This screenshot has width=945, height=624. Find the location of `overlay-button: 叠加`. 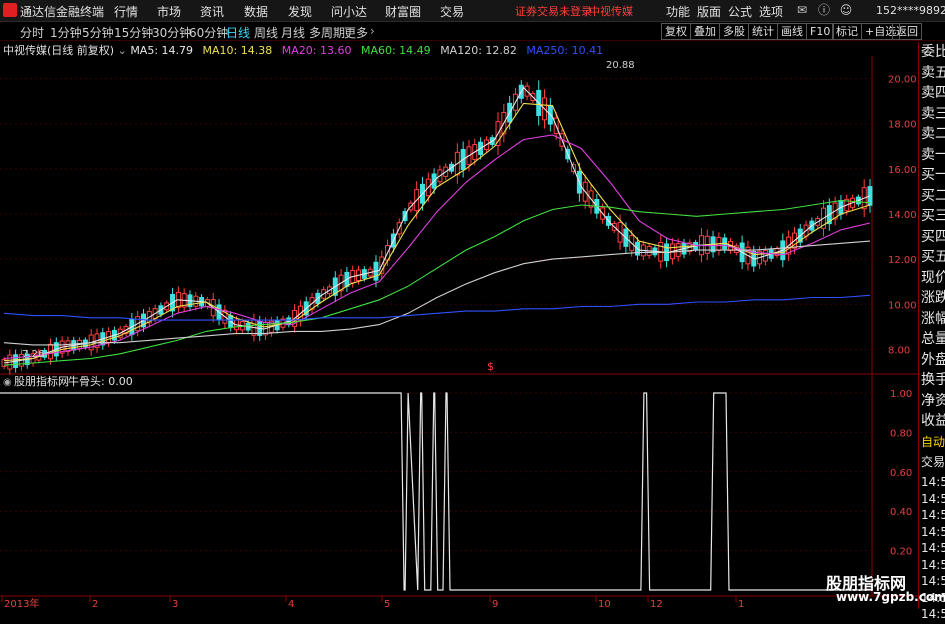

overlay-button: 叠加 is located at coordinates (705, 31).